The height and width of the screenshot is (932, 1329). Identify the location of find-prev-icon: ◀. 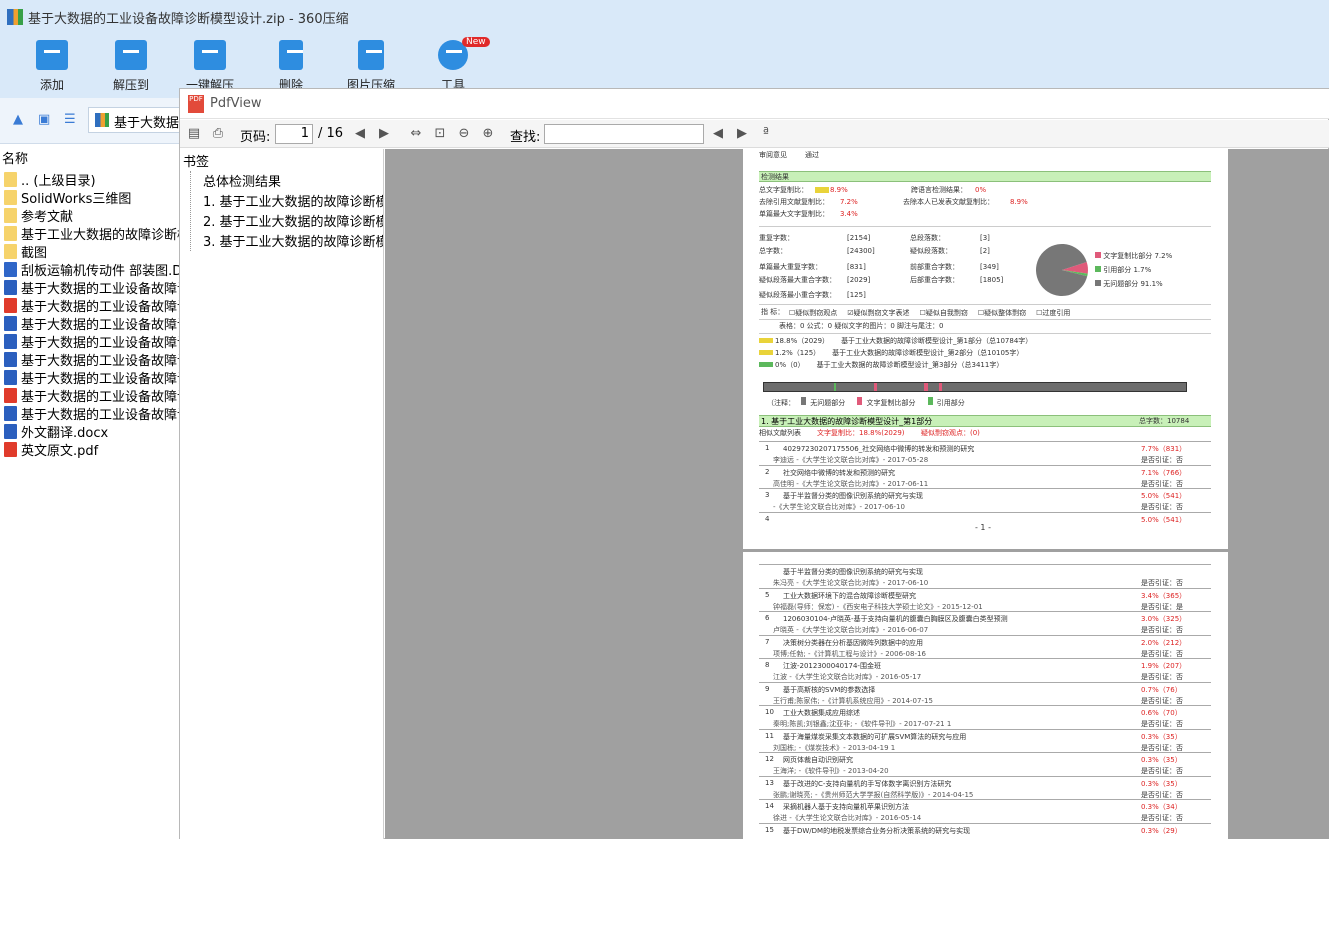
(718, 134).